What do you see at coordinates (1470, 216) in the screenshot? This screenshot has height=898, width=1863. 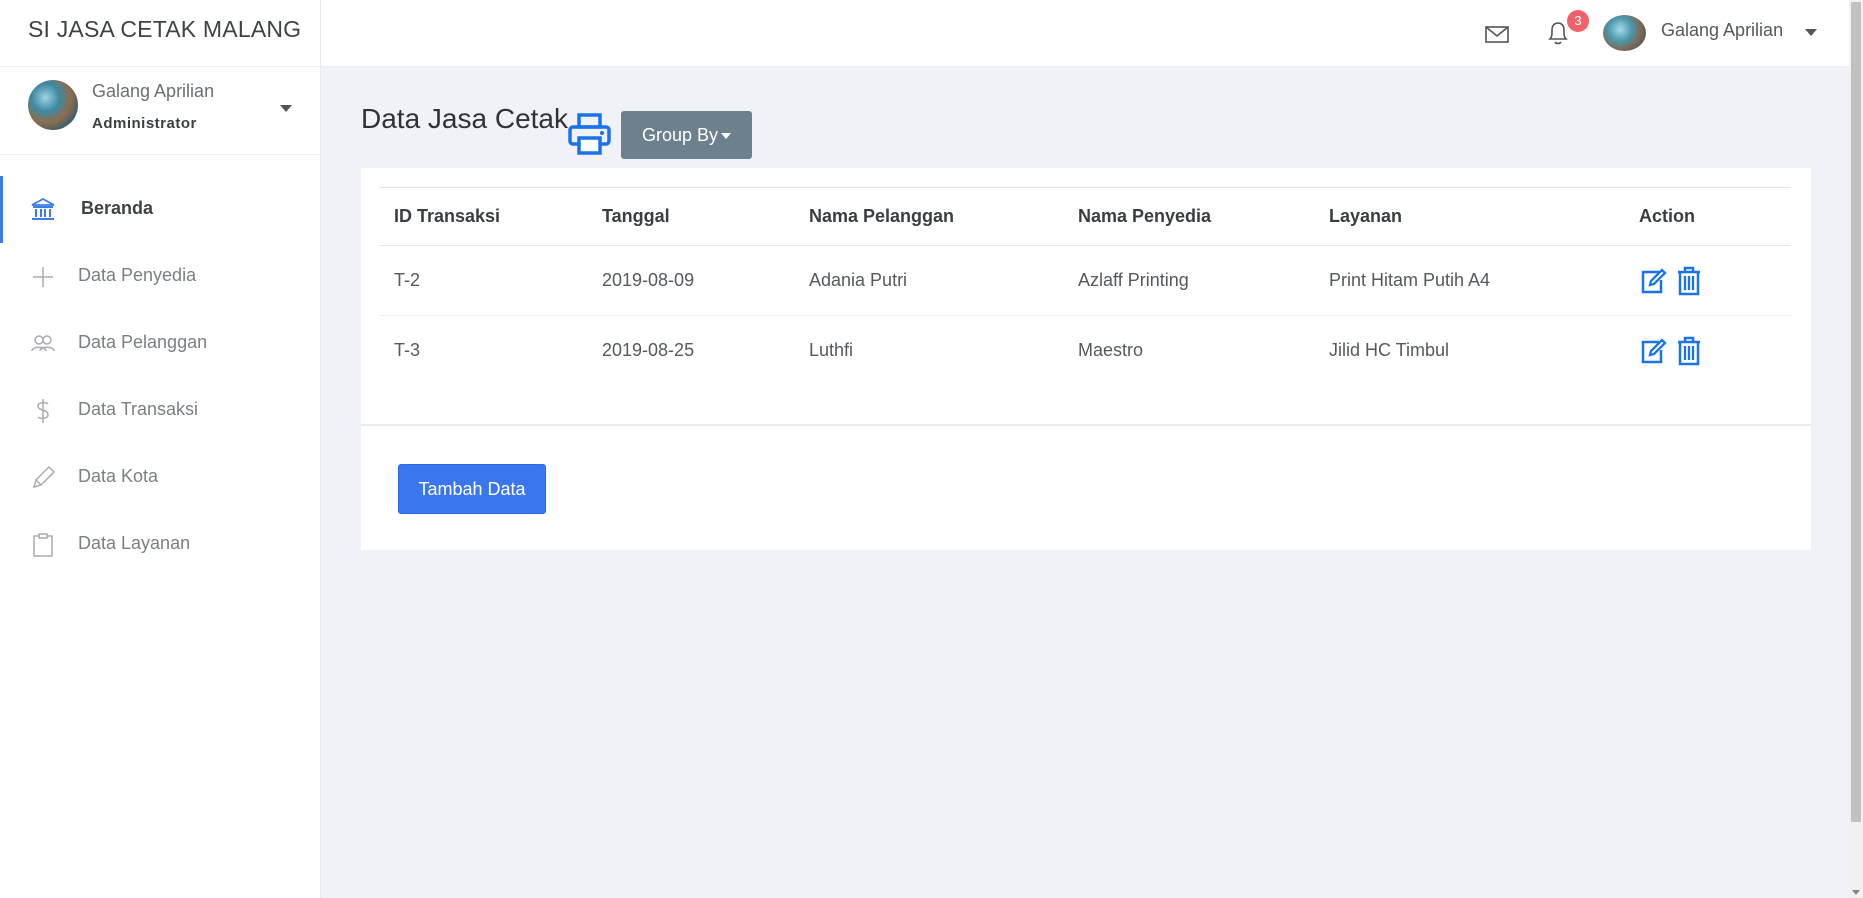 I see `column-header: Layanan` at bounding box center [1470, 216].